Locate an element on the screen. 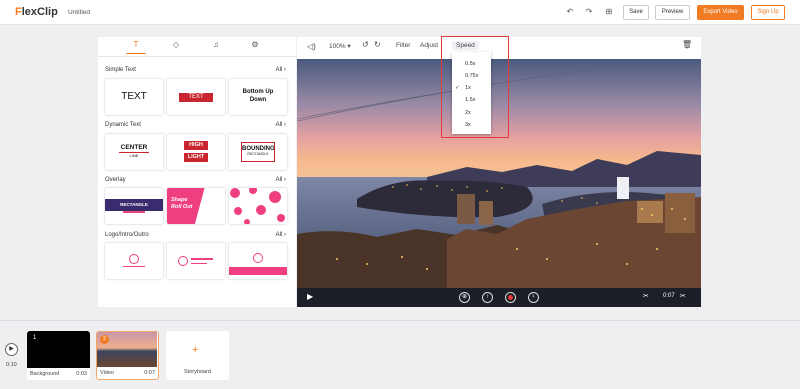 Image resolution: width=800 pixels, height=389 pixels. simple-text-all-link: All › is located at coordinates (281, 70).